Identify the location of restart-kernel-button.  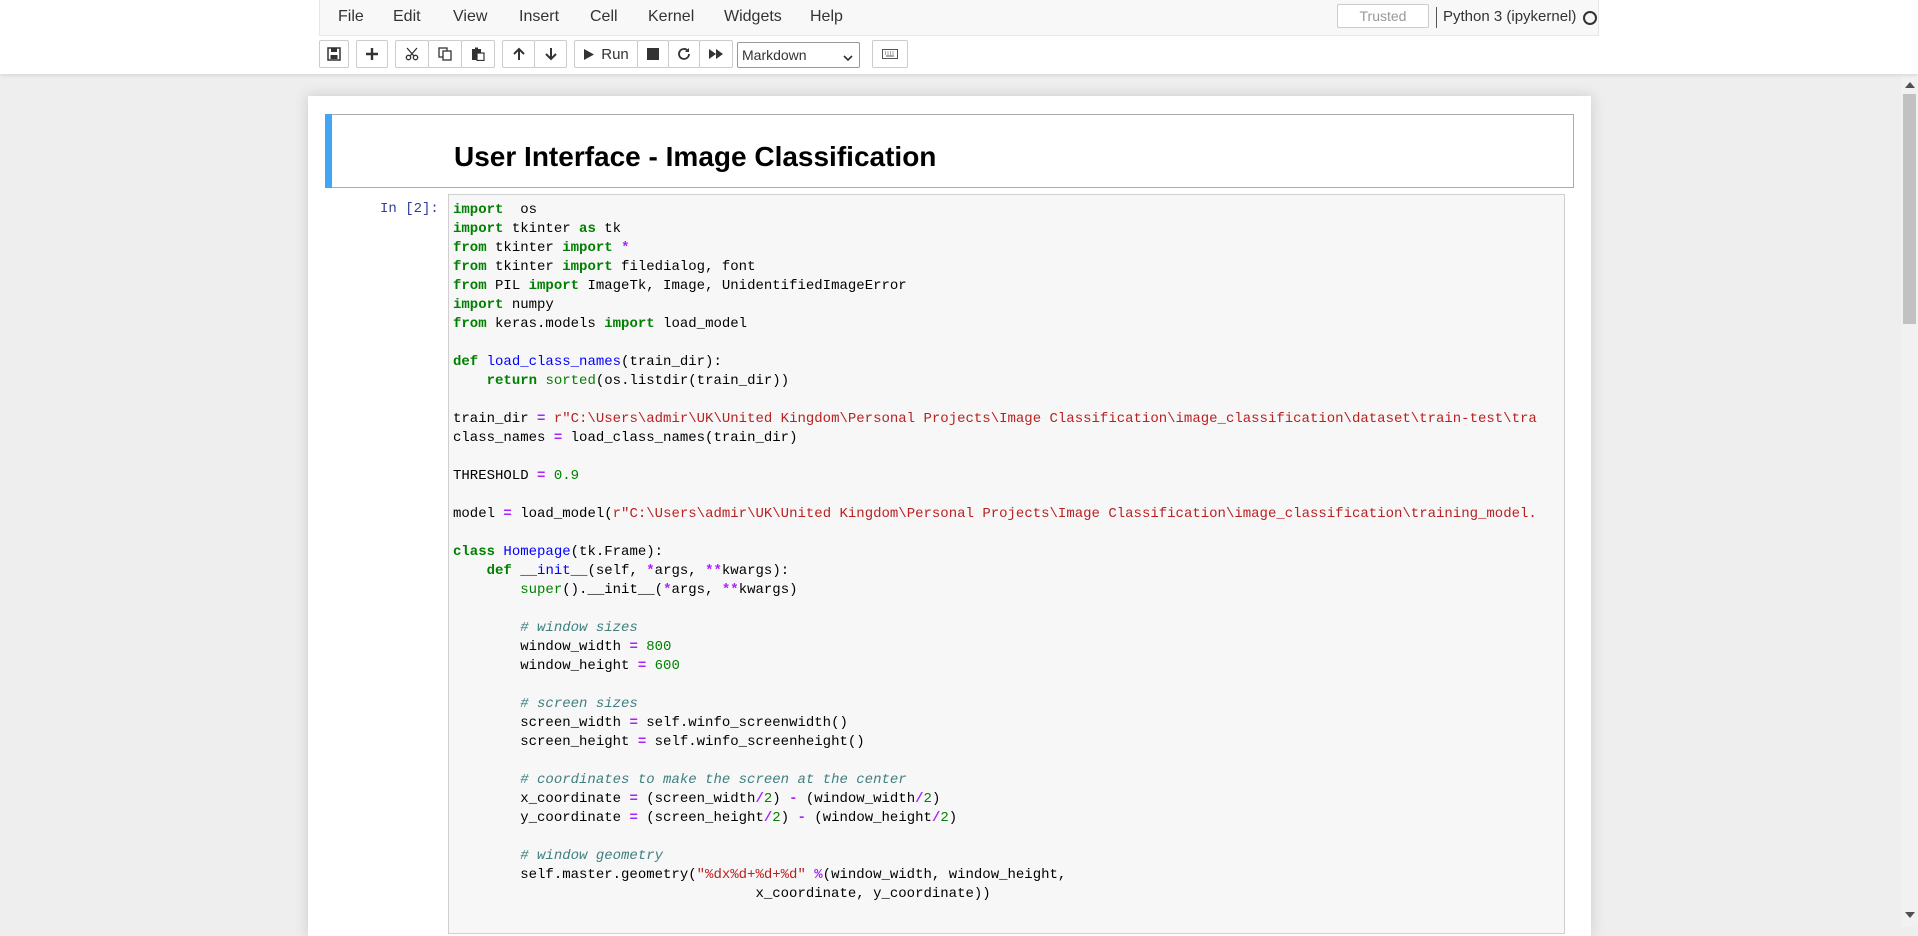
(684, 54).